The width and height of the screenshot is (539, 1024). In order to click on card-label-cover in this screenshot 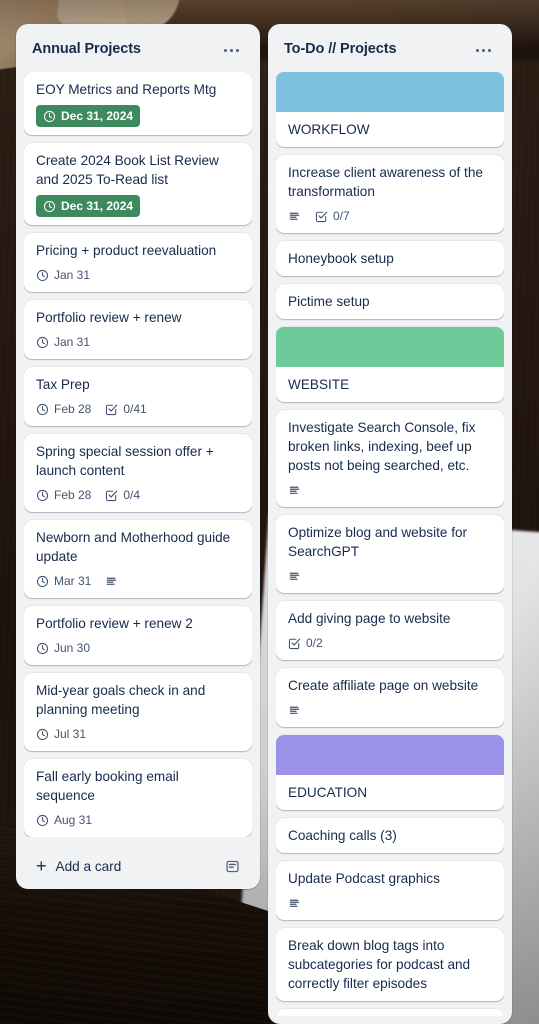, I will do `click(390, 755)`.